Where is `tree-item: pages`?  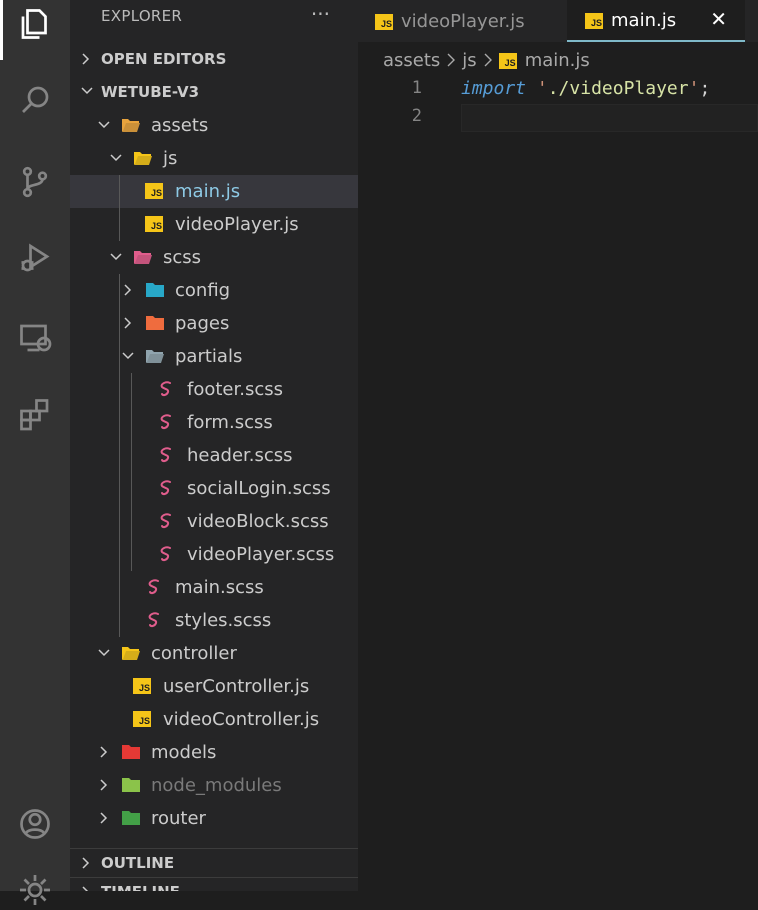 tree-item: pages is located at coordinates (214, 323).